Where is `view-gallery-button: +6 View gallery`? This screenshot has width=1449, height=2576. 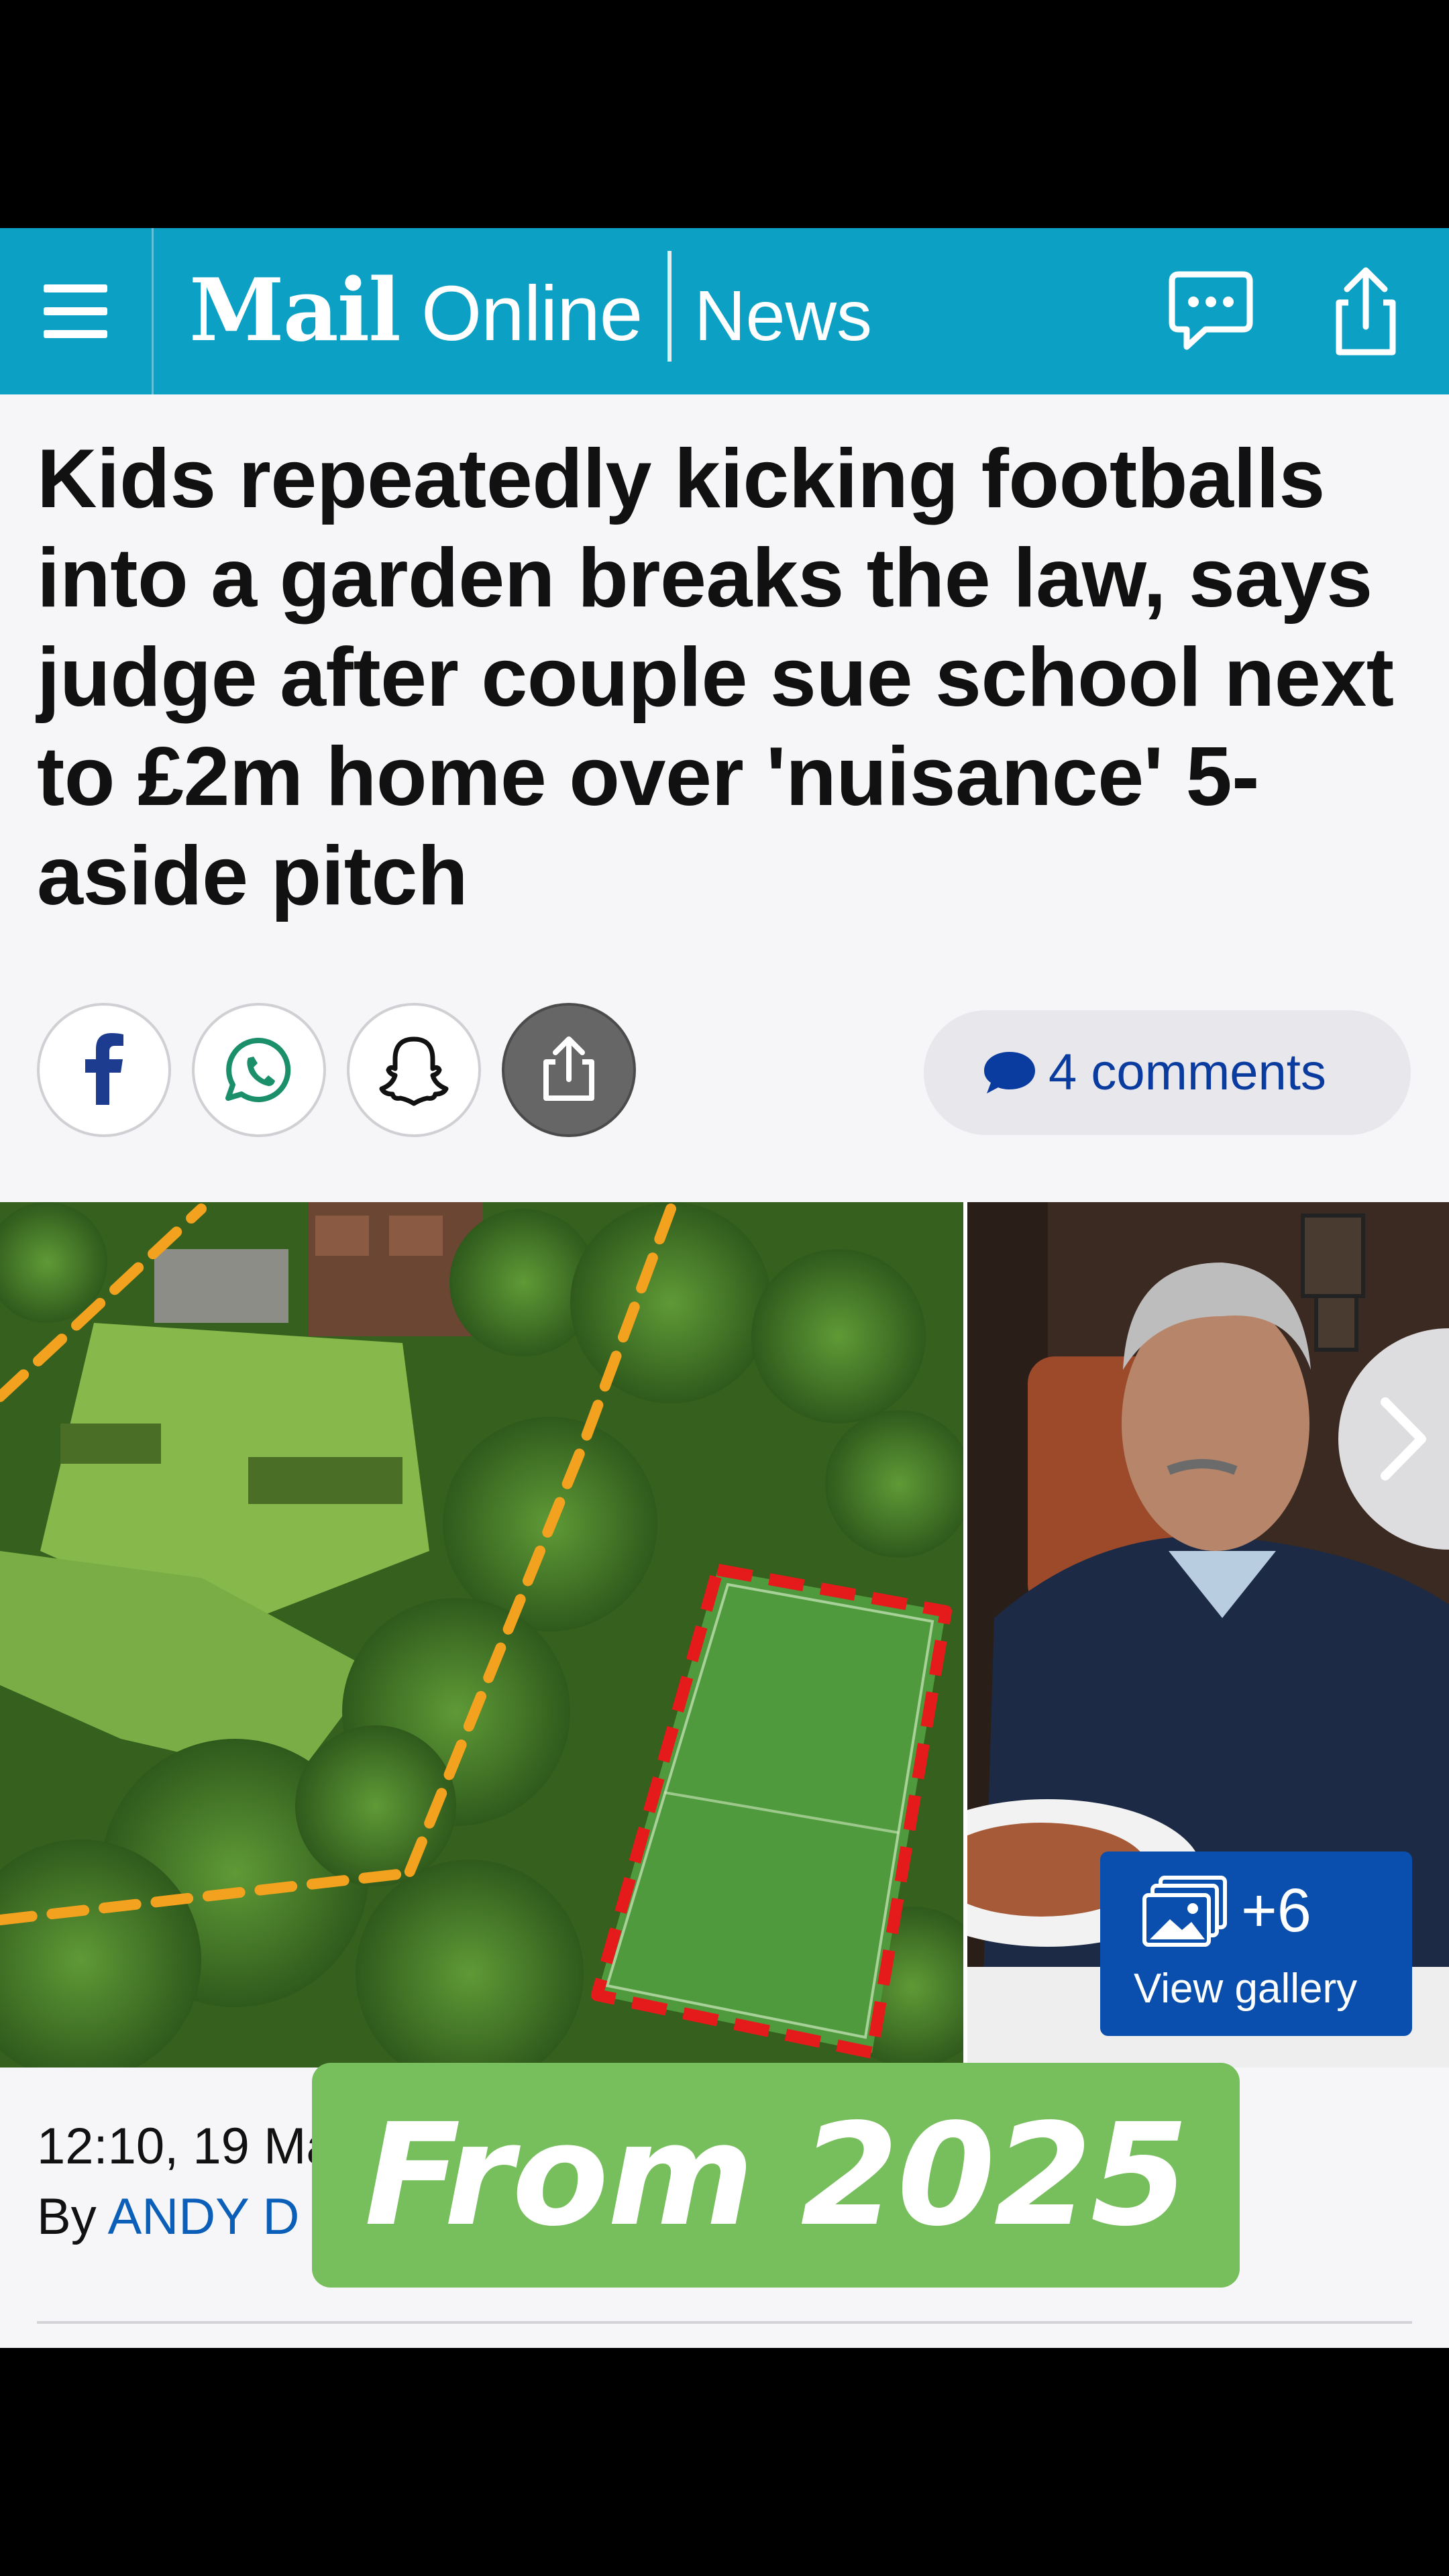 view-gallery-button: +6 View gallery is located at coordinates (1256, 1943).